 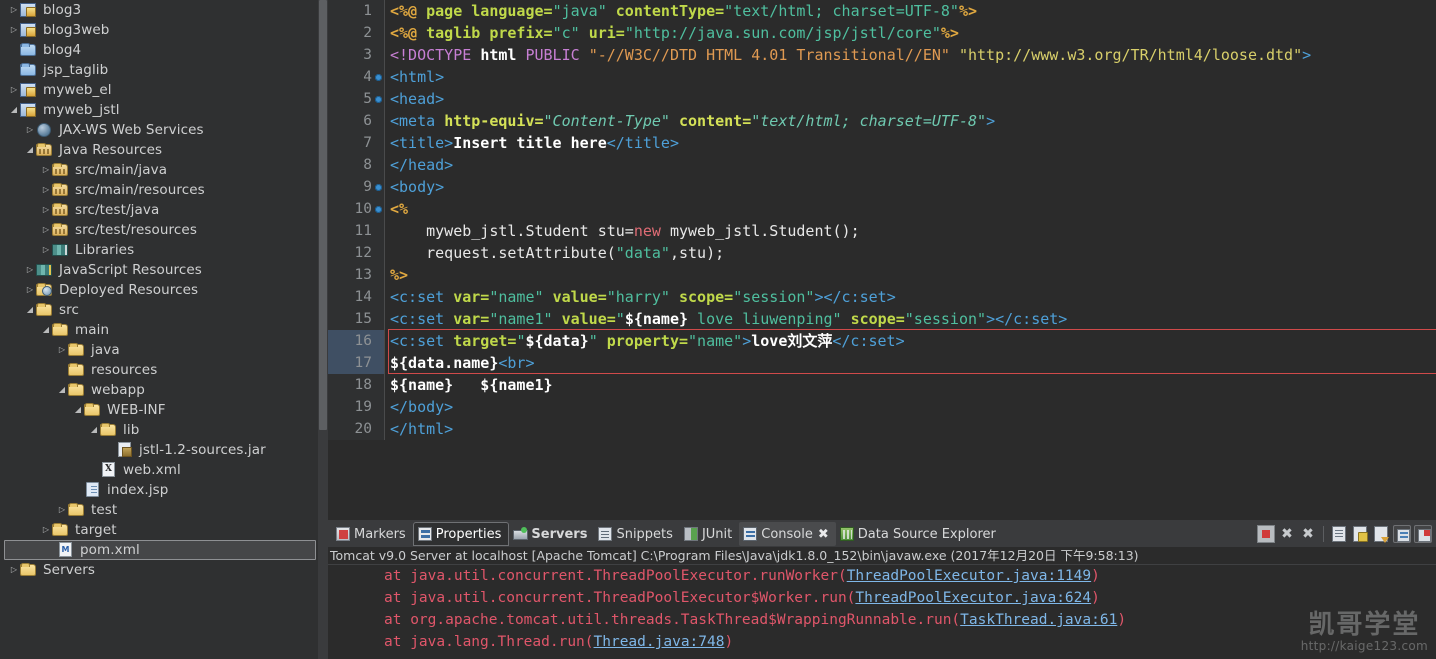 I want to click on stack-trace-link: ThreadPoolExecutor.java:624, so click(x=973, y=598).